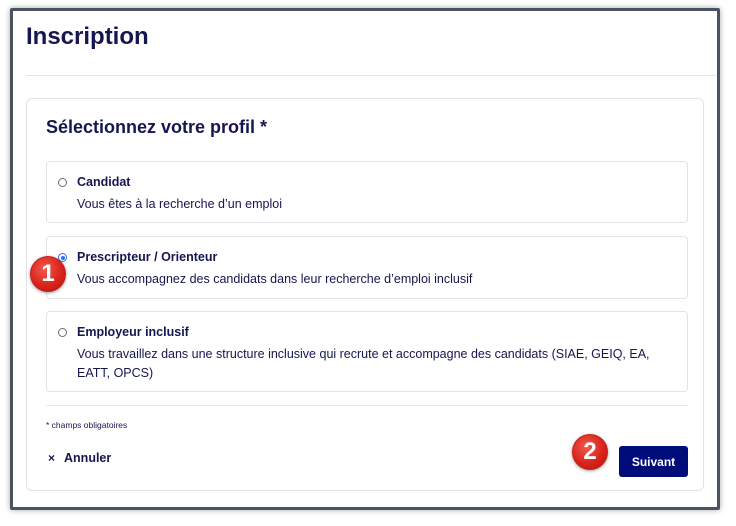 The image size is (736, 526). Describe the element at coordinates (62, 332) in the screenshot. I see `radio-employeur` at that location.